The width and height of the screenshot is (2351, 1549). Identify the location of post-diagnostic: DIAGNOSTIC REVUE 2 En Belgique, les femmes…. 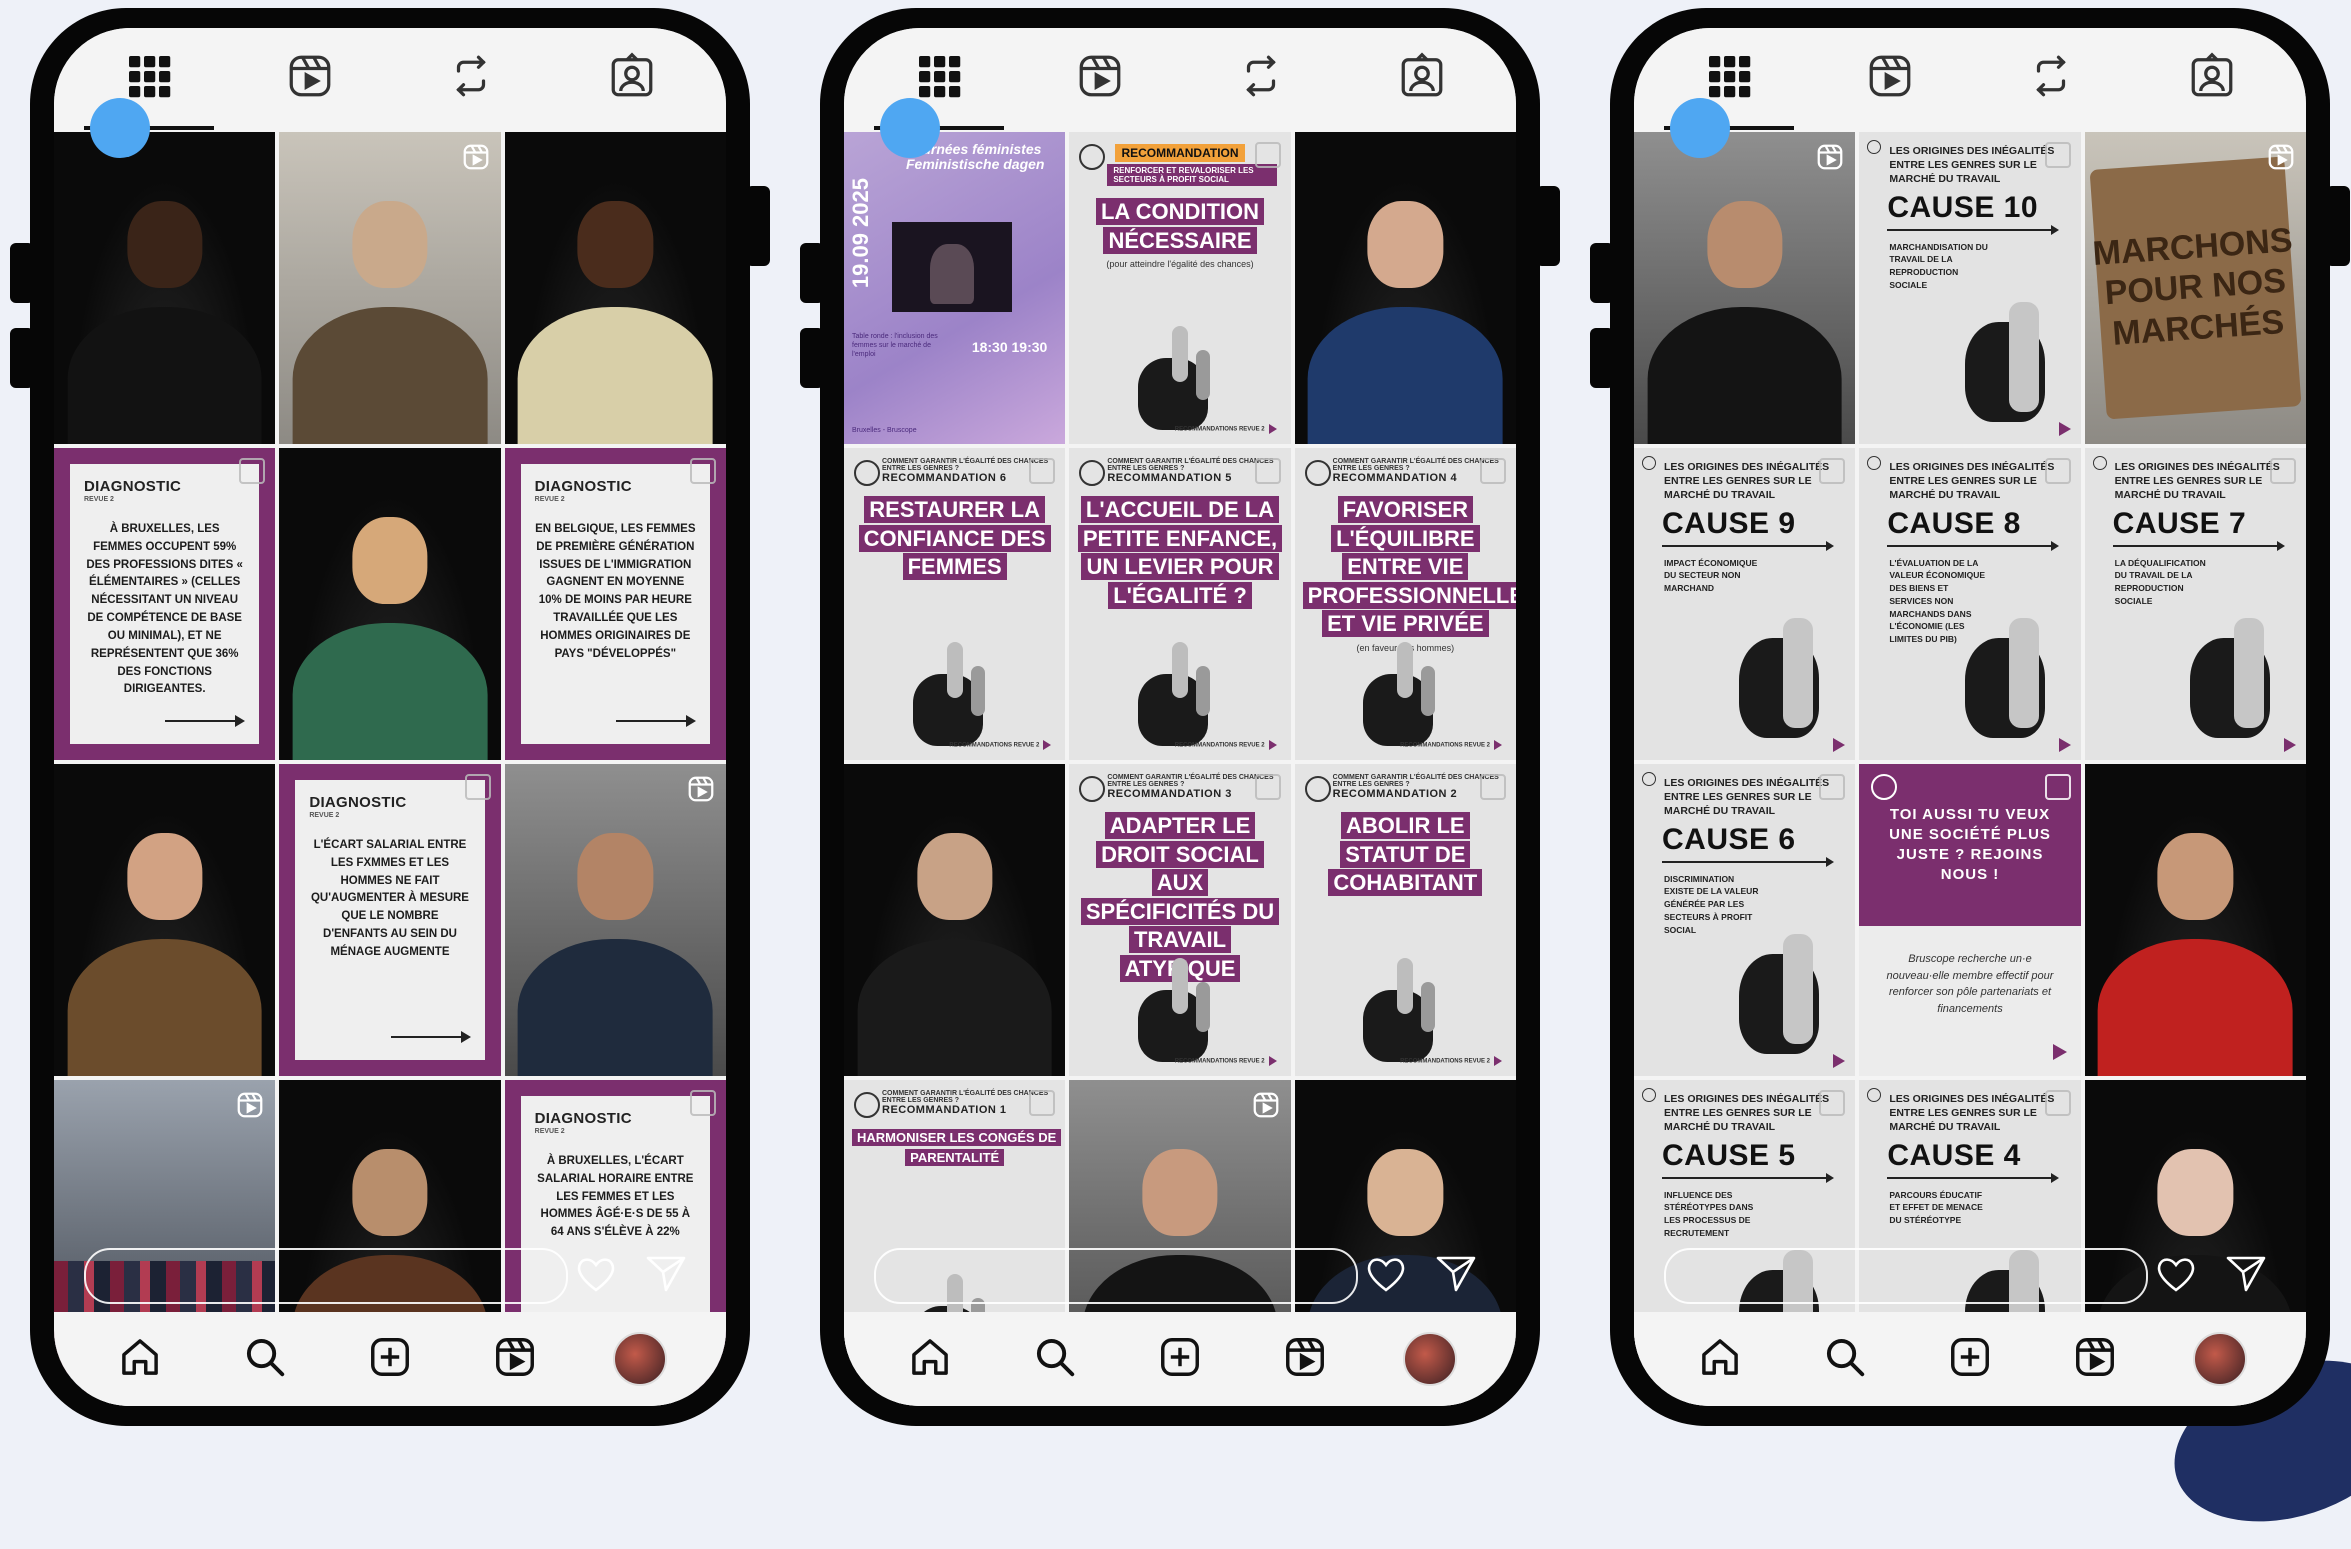
(615, 604).